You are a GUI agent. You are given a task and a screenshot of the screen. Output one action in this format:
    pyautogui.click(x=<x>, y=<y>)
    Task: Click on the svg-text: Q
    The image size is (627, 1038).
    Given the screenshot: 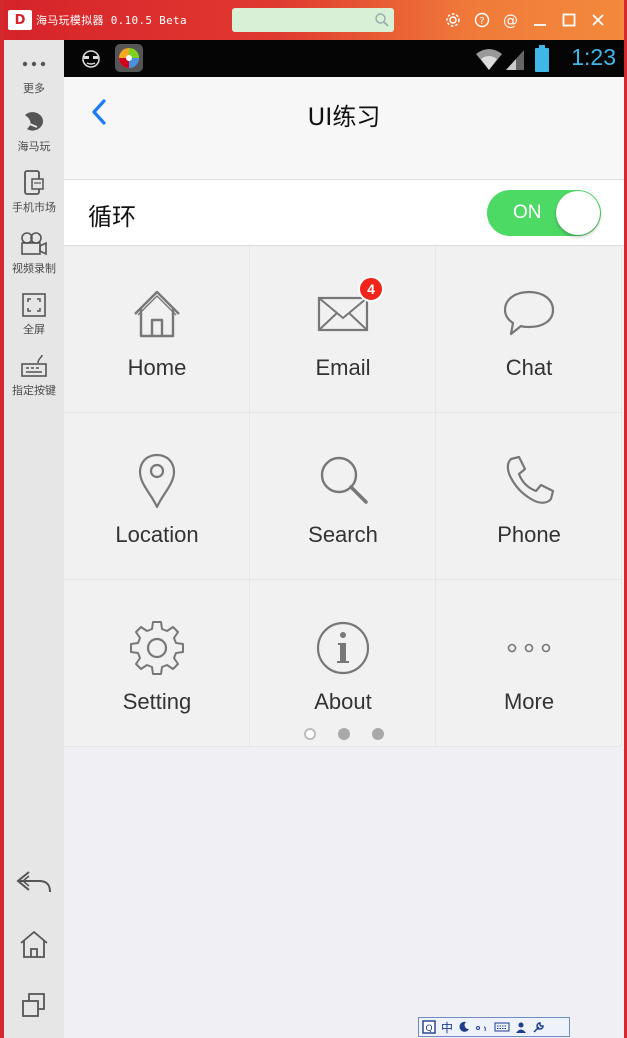 What is the action you would take?
    pyautogui.click(x=428, y=1029)
    